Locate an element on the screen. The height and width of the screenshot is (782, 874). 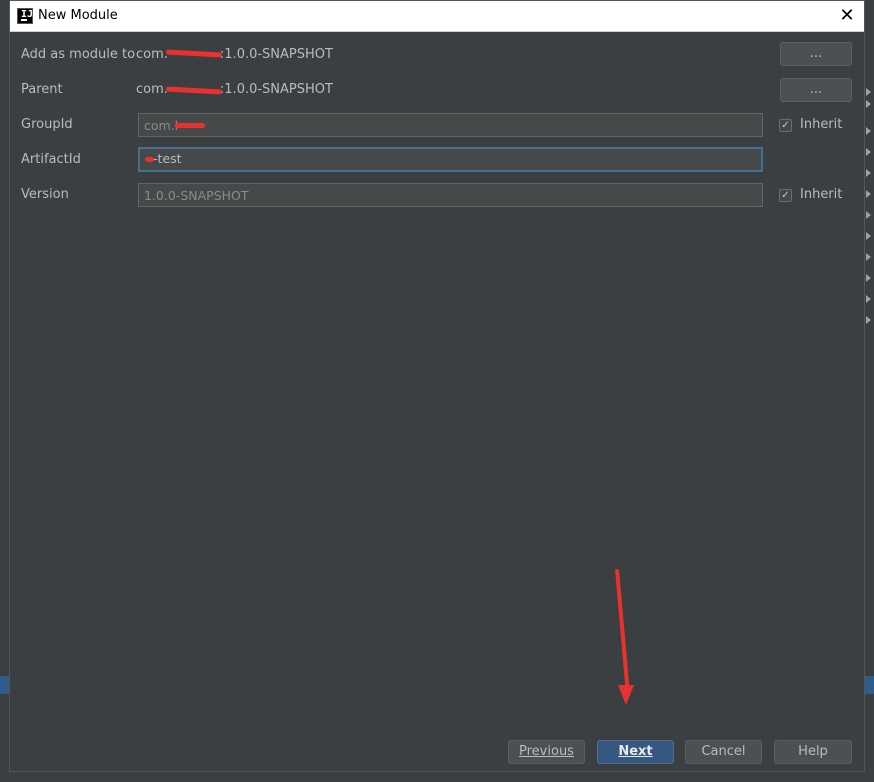
groupid-label: GroupId is located at coordinates (47, 124).